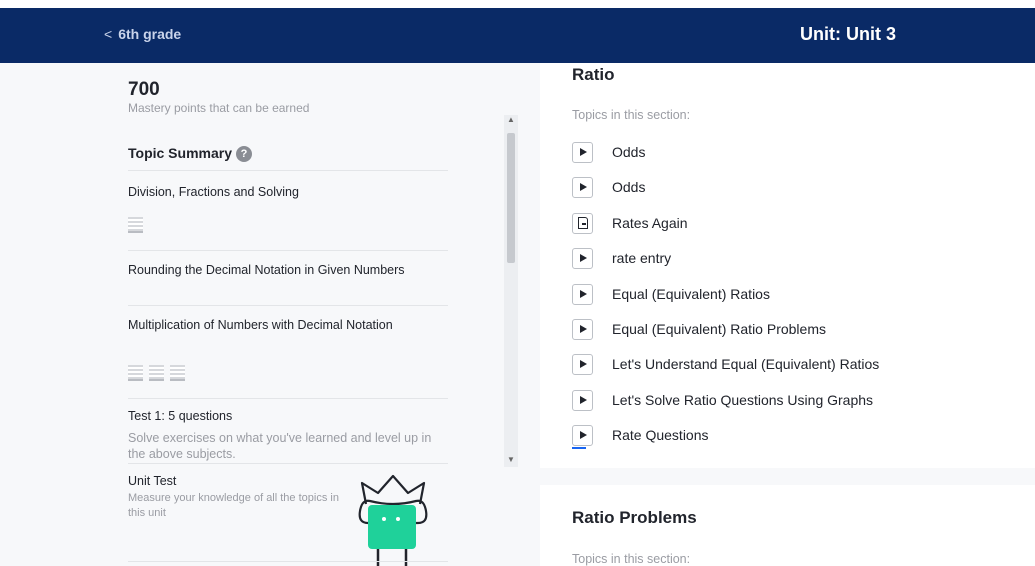 This screenshot has height=566, width=1035. Describe the element at coordinates (180, 416) in the screenshot. I see `test-title: Test 1: 5 questions` at that location.